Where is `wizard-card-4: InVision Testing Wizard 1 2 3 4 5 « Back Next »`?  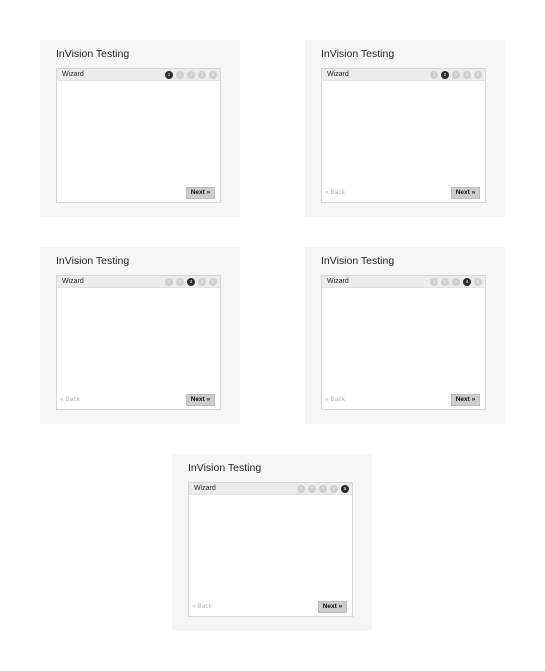 wizard-card-4: InVision Testing Wizard 1 2 3 4 5 « Back Next » is located at coordinates (405, 335).